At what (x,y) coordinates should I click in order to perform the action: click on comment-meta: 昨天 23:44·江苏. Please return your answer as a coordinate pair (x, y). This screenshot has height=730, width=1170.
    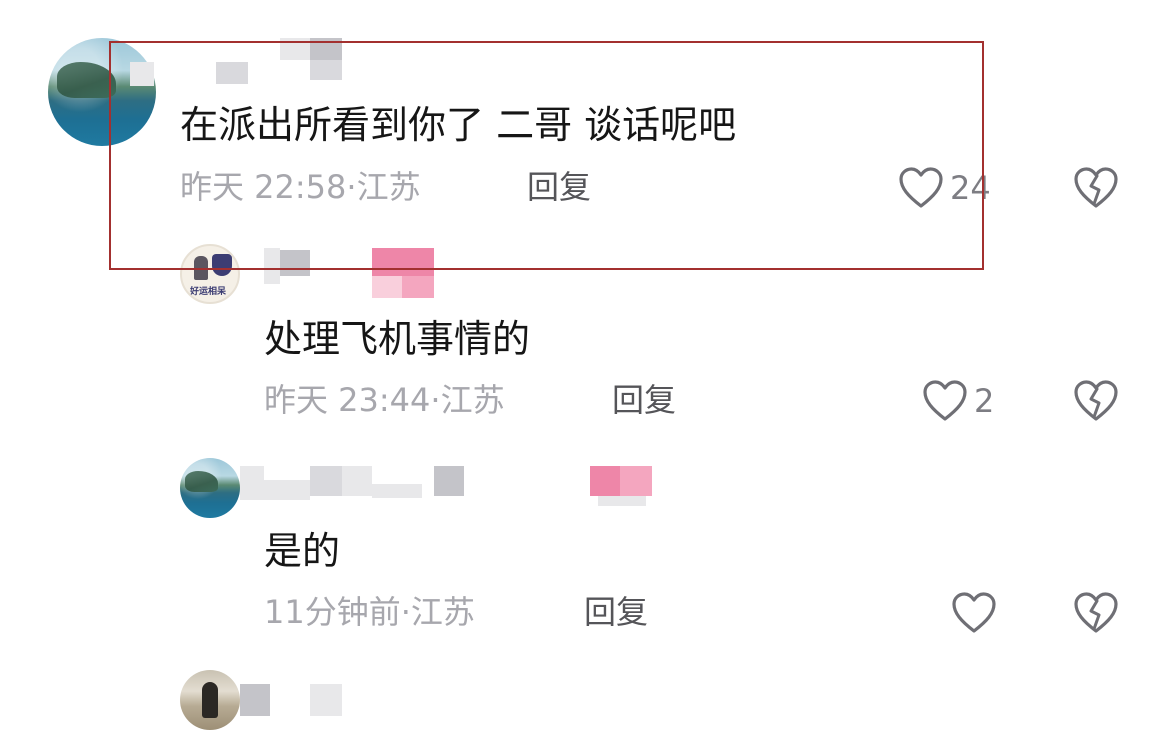
    Looking at the image, I should click on (384, 400).